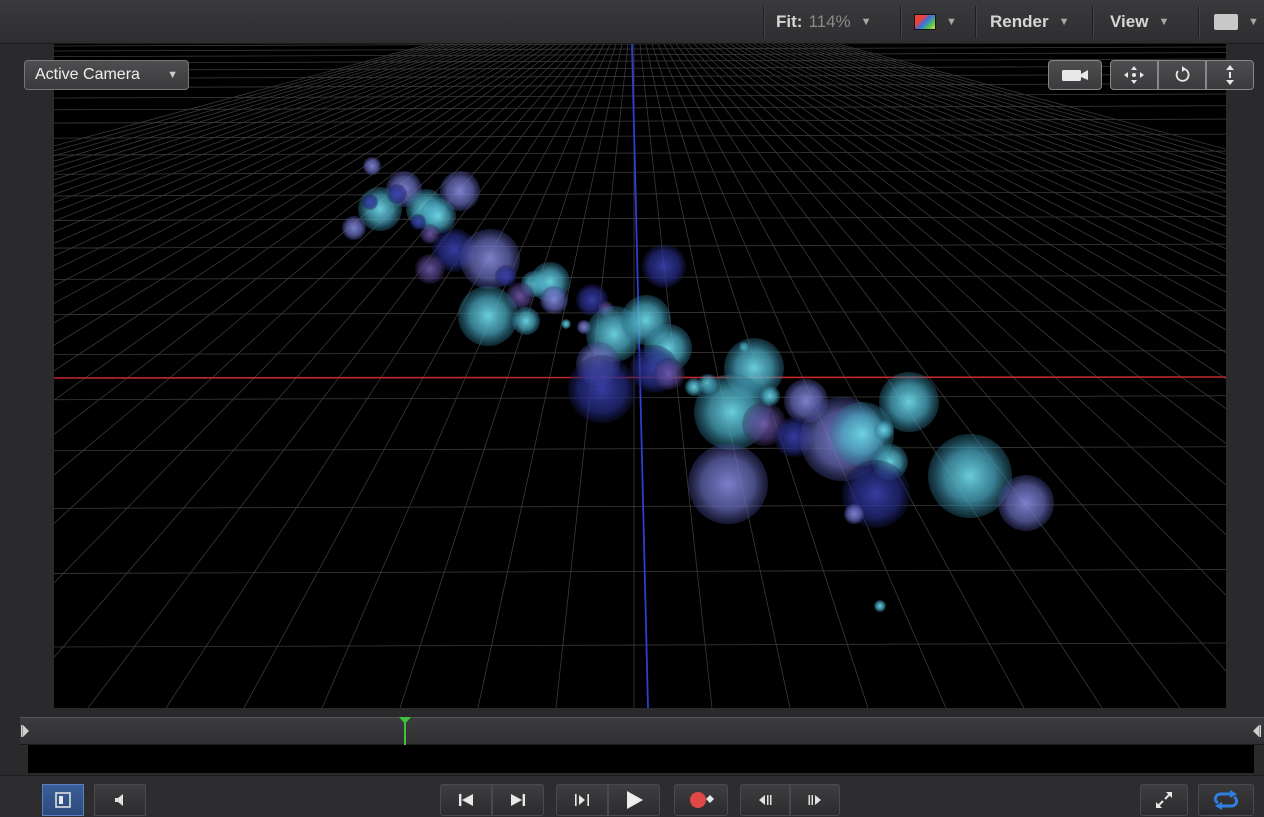  I want to click on play-selection-button, so click(582, 800).